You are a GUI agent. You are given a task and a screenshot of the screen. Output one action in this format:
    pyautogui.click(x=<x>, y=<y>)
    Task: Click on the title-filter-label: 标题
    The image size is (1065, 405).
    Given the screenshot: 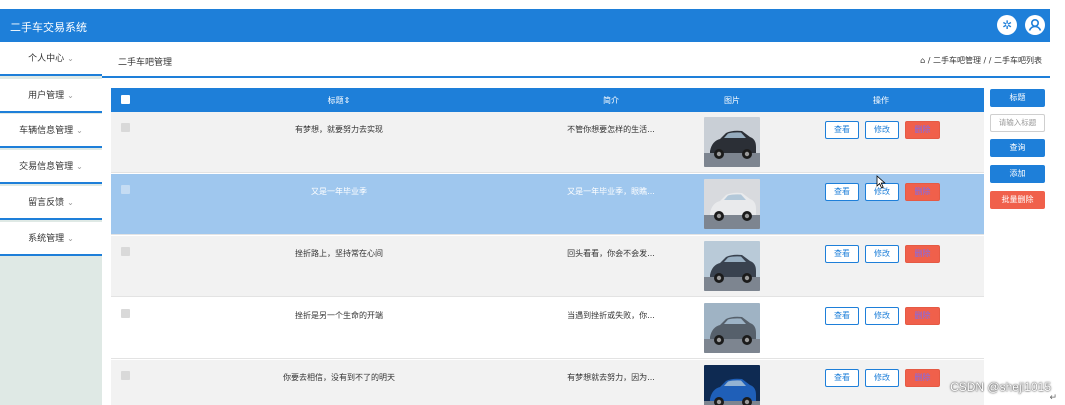 What is the action you would take?
    pyautogui.click(x=1017, y=98)
    